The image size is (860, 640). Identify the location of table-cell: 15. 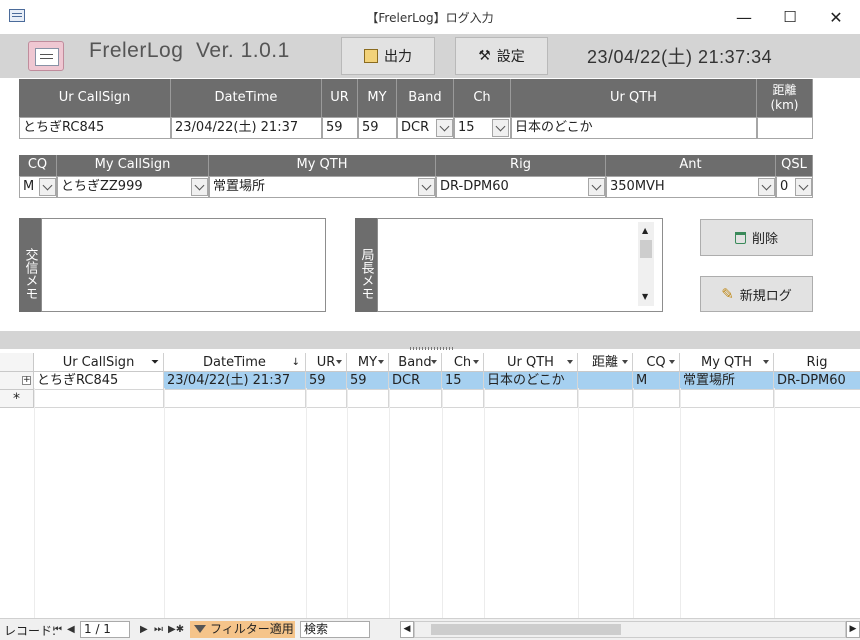
(463, 381).